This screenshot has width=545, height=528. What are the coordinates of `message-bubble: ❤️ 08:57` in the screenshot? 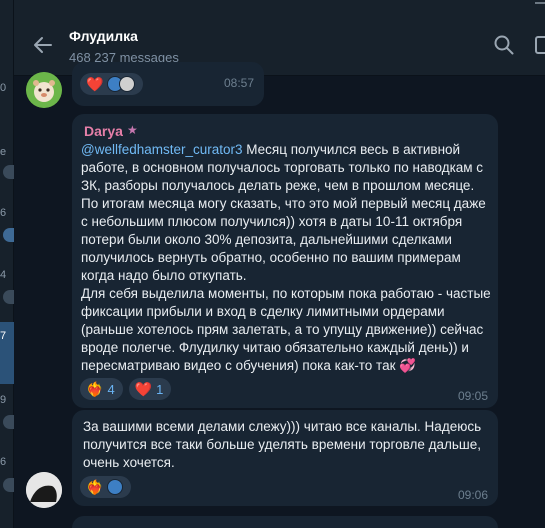 It's located at (168, 84).